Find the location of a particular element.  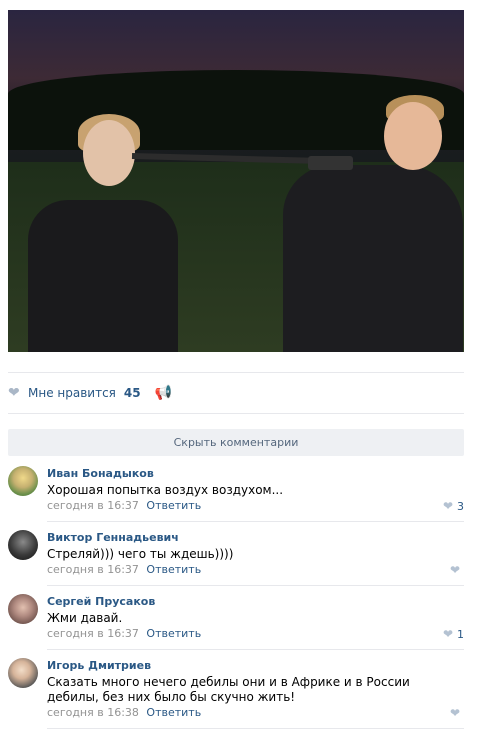

megaphone-icon: 📢 is located at coordinates (163, 393).